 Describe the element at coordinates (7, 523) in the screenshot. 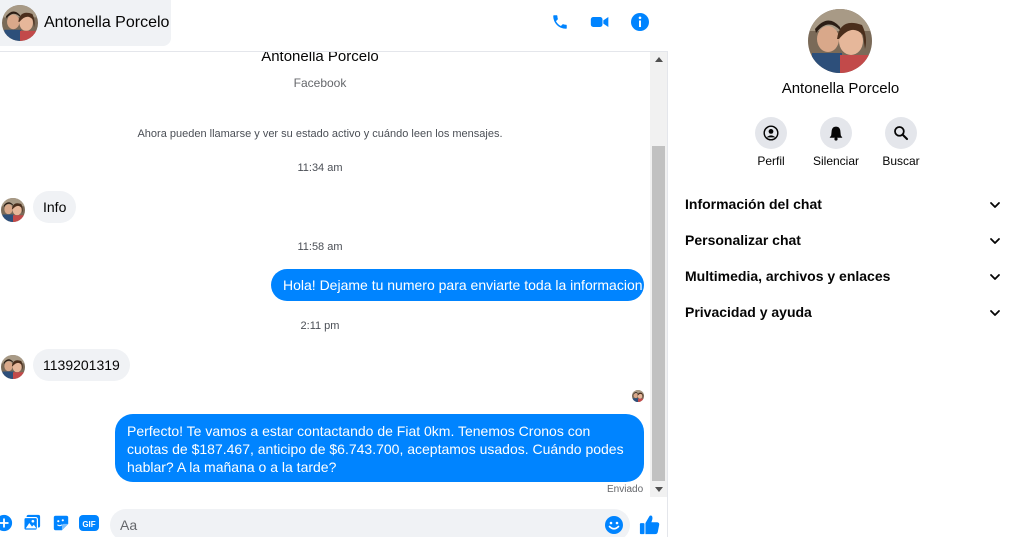

I see `plus-icon` at that location.